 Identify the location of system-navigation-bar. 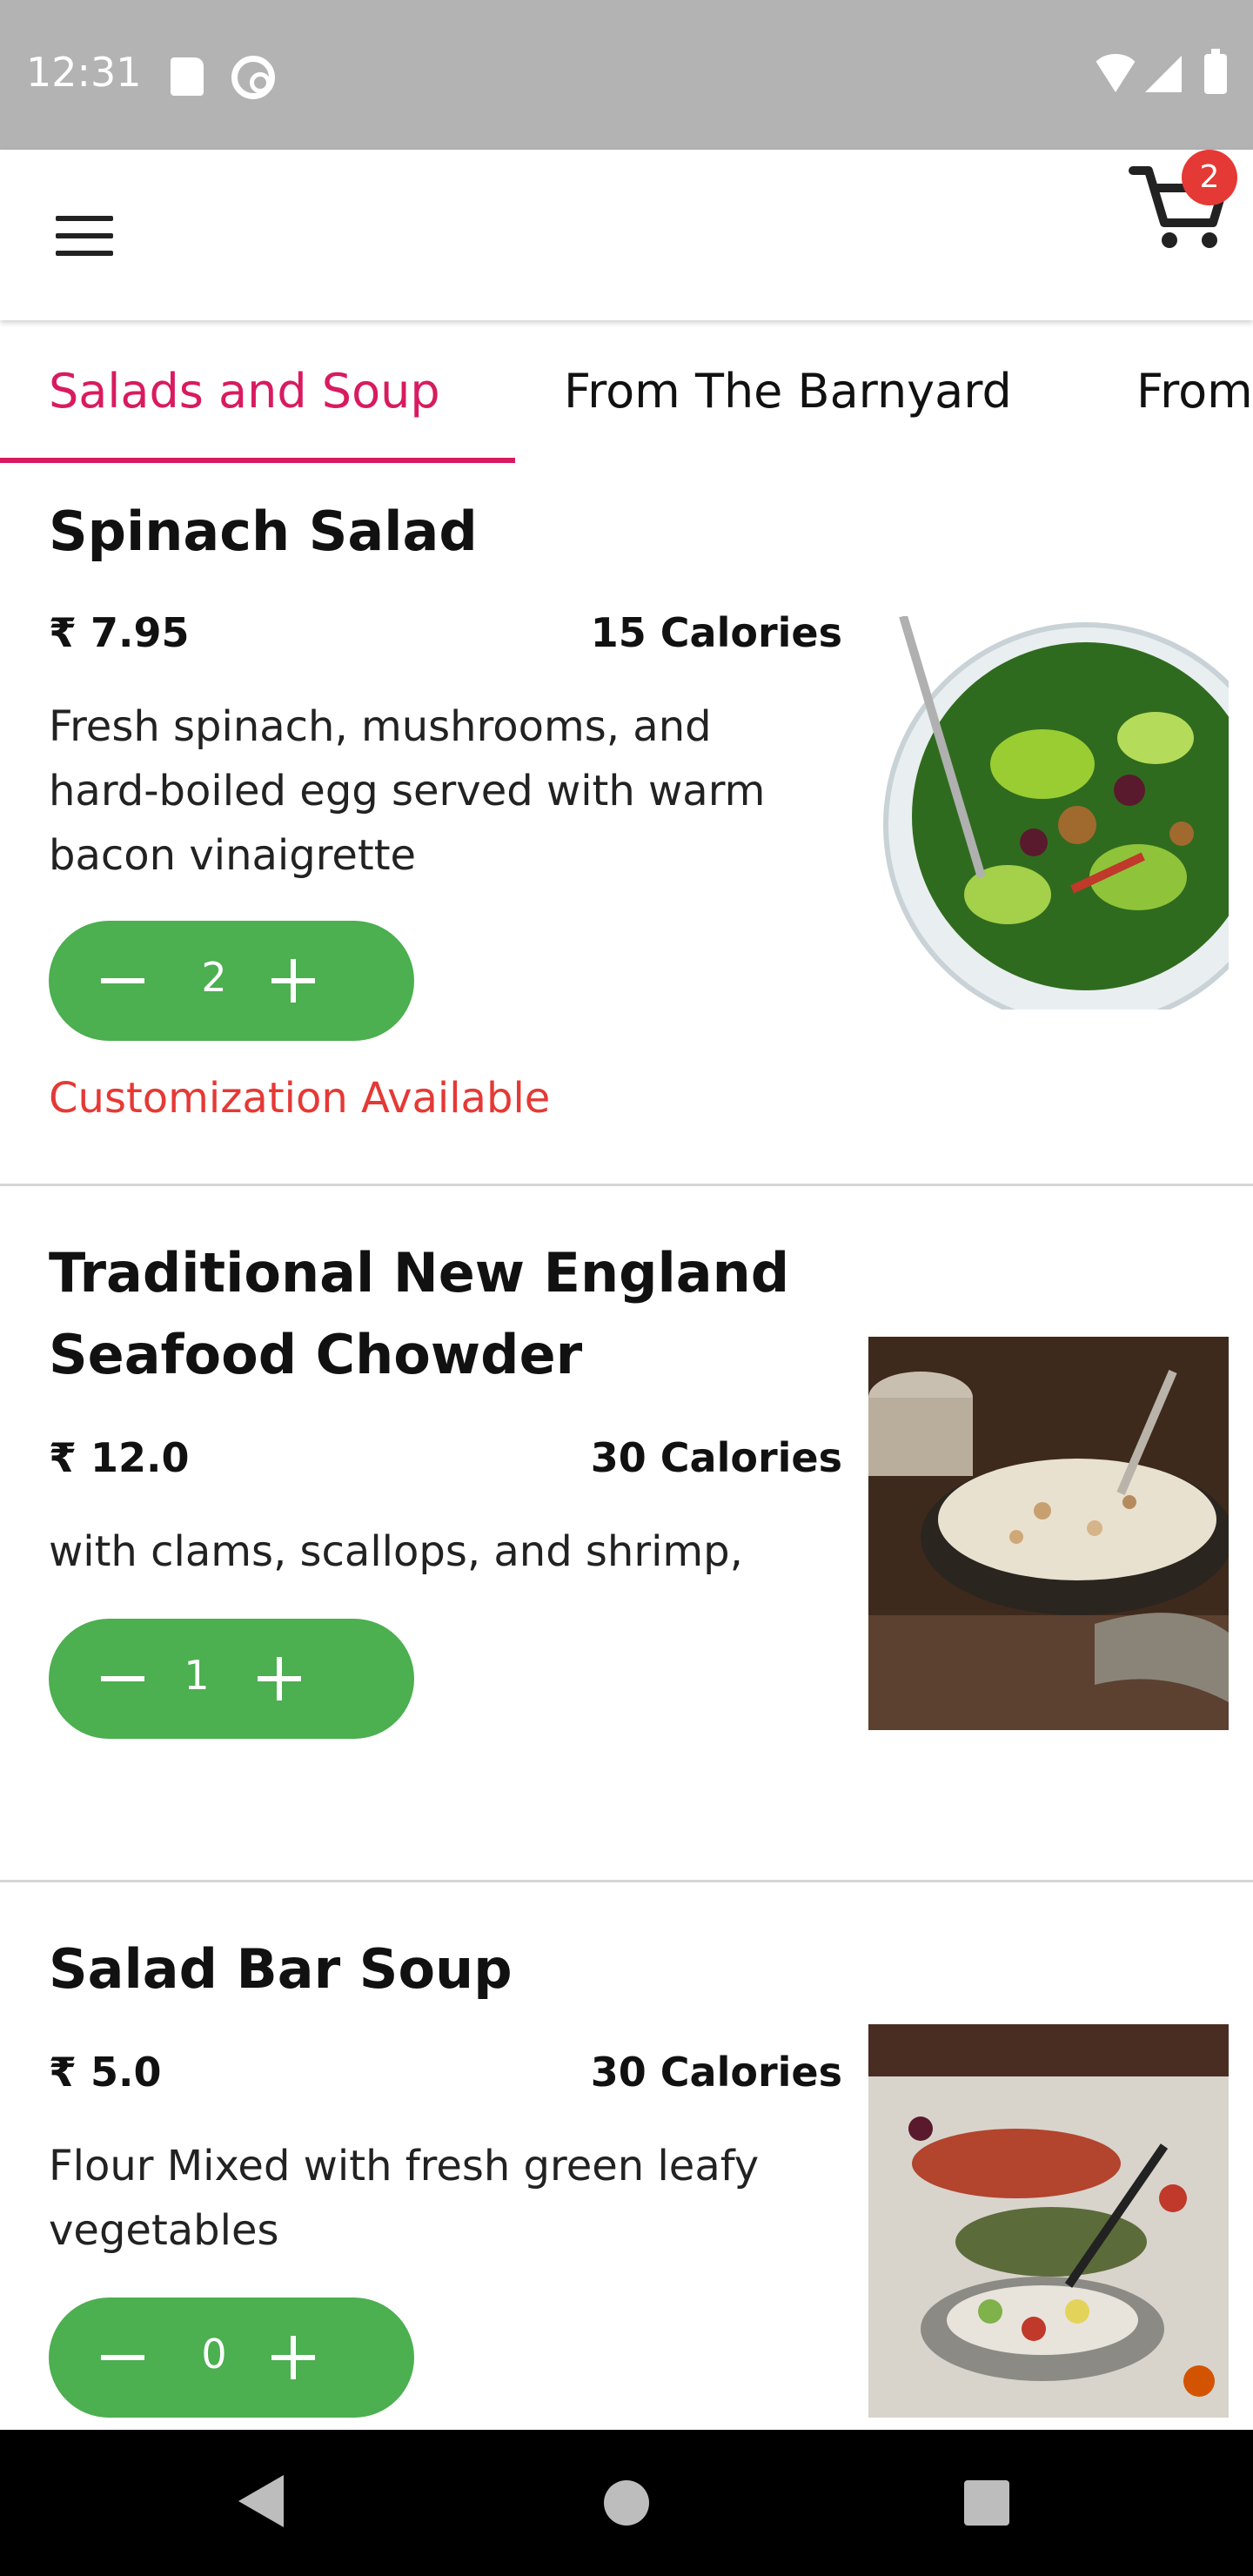
(626, 2503).